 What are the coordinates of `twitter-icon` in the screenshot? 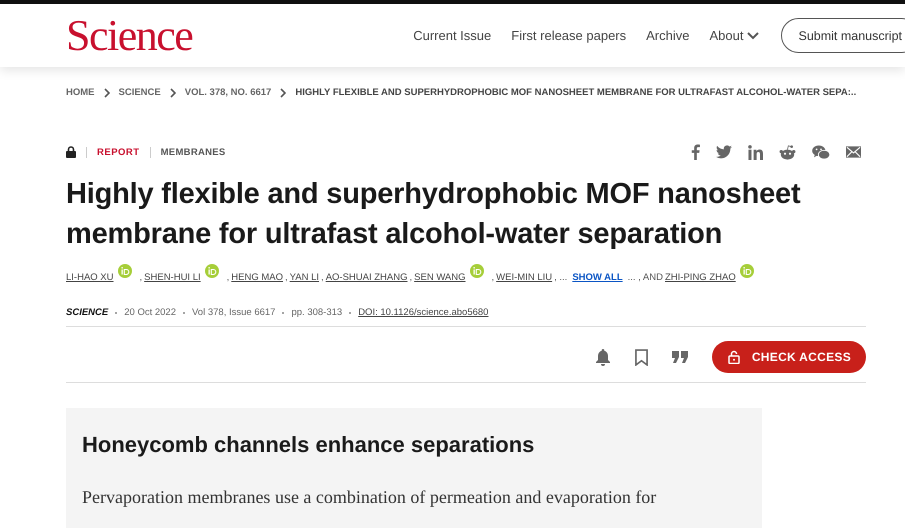 It's located at (724, 152).